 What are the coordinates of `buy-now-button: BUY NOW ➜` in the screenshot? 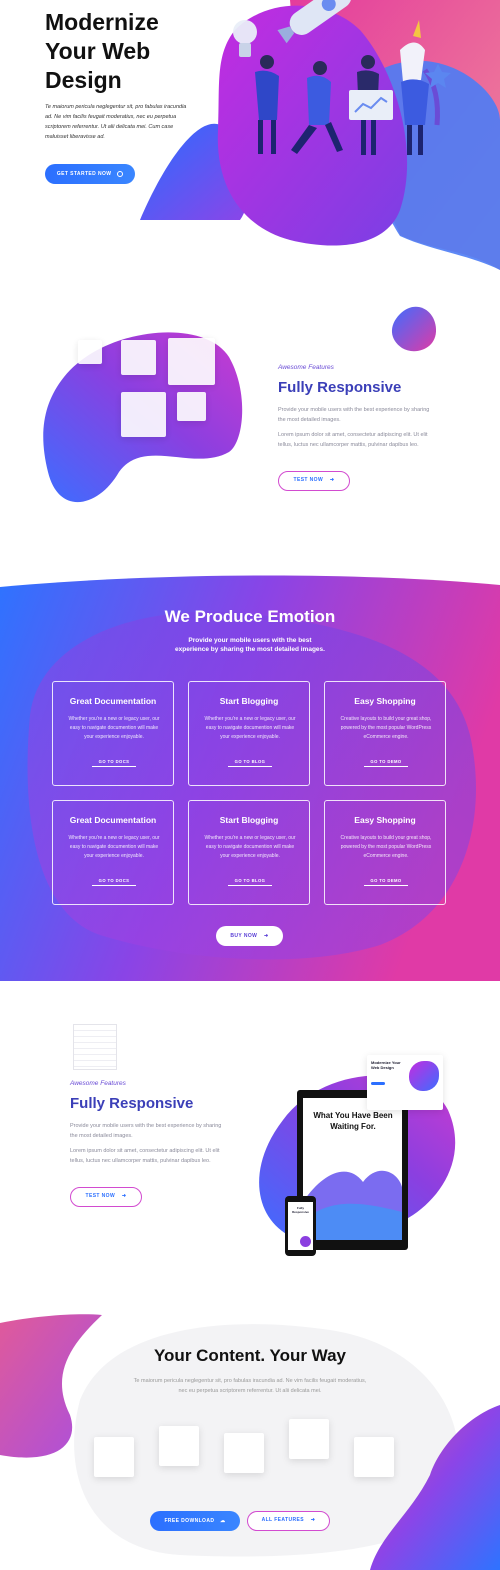 It's located at (249, 936).